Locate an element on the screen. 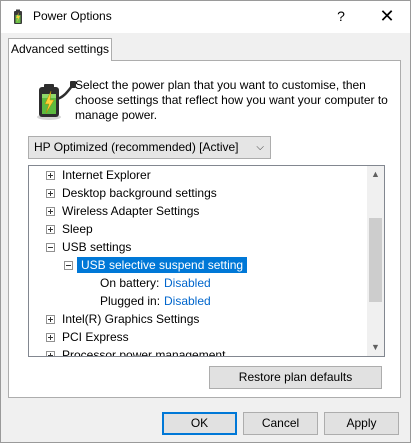 This screenshot has height=443, width=411. tree-item-label-selected: USB selective suspend setting is located at coordinates (162, 265).